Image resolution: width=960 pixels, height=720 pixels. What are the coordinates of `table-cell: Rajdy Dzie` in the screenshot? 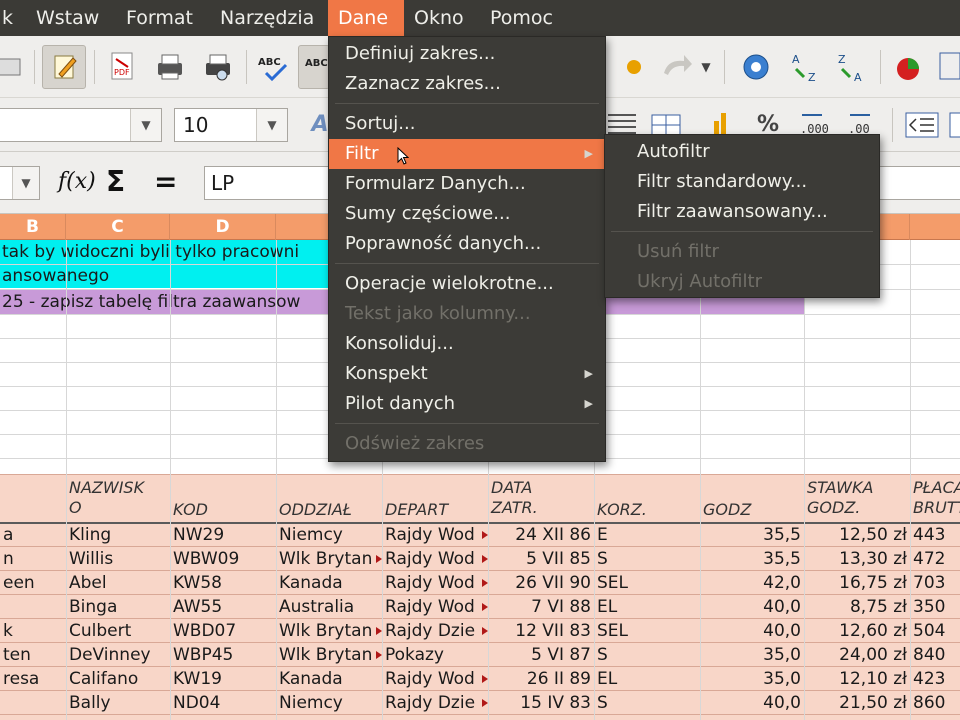 It's located at (432, 631).